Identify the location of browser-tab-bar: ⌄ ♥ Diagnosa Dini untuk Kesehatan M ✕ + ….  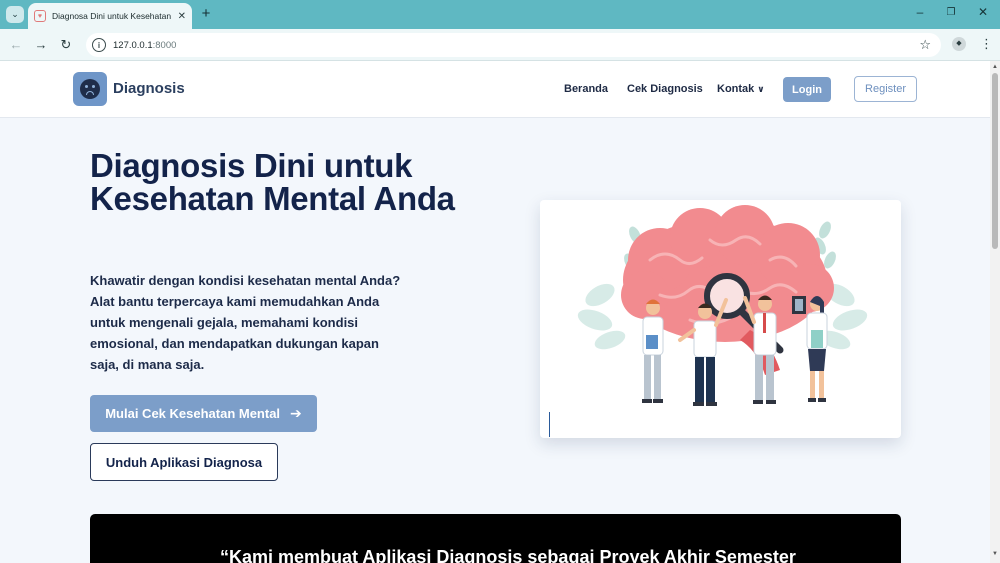
(500, 14).